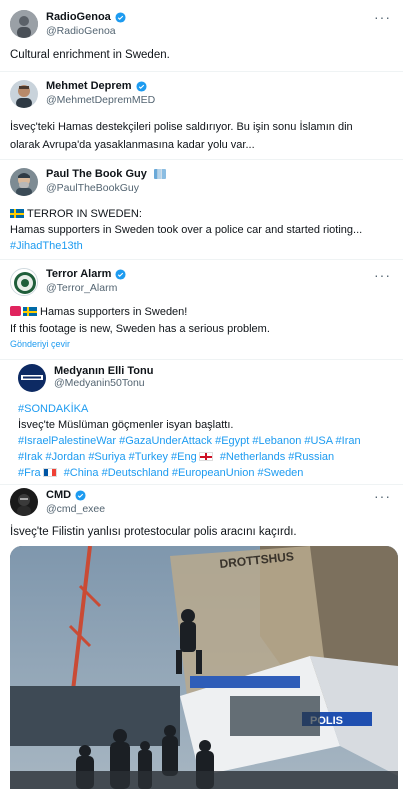 This screenshot has height=789, width=403. Describe the element at coordinates (49, 472) in the screenshot. I see `france-flag-icon` at that location.